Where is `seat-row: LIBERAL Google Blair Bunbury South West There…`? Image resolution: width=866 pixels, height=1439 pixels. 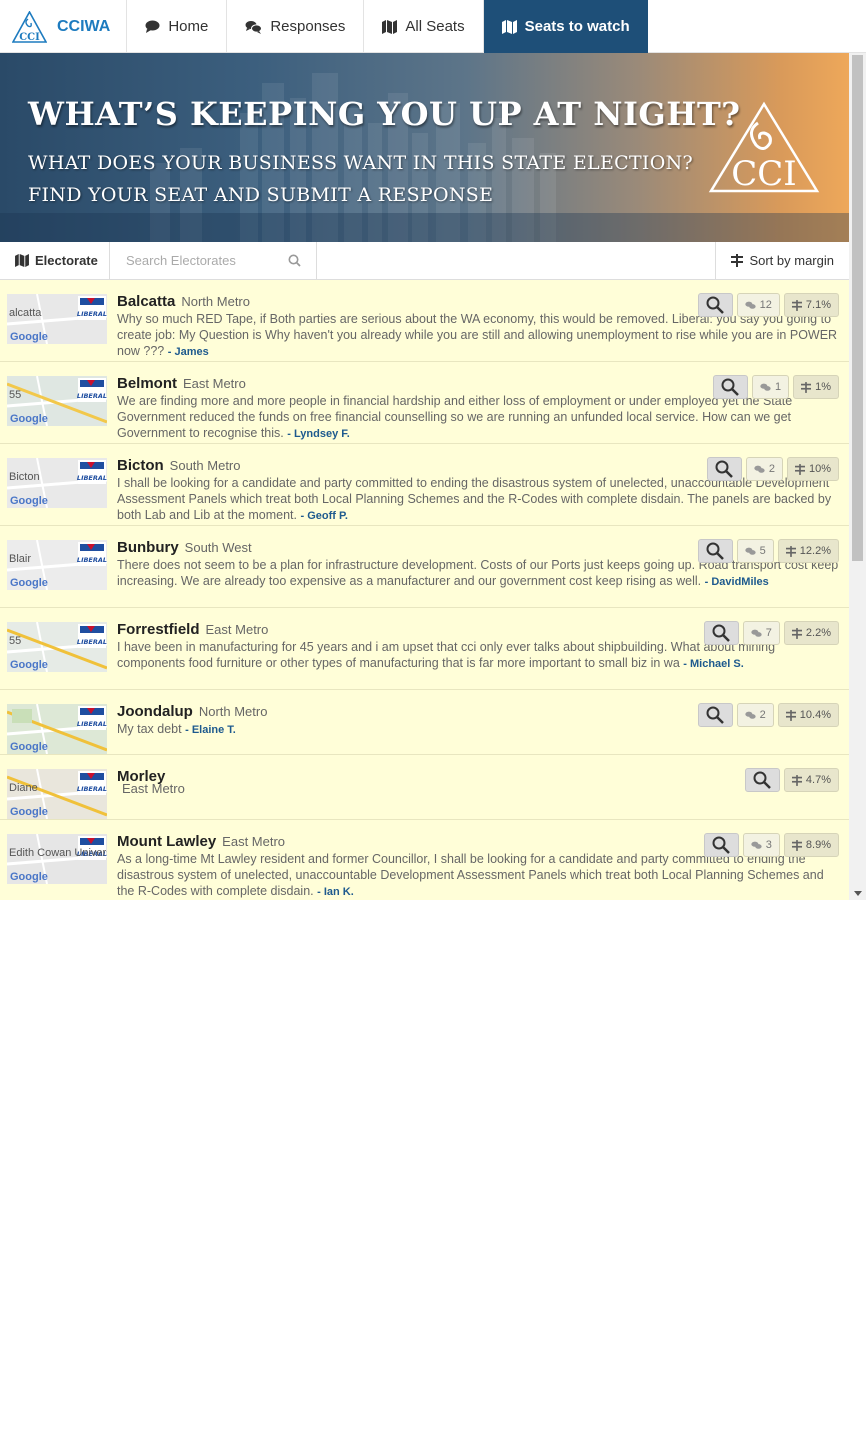 seat-row: LIBERAL Google Blair Bunbury South West There… is located at coordinates (424, 567).